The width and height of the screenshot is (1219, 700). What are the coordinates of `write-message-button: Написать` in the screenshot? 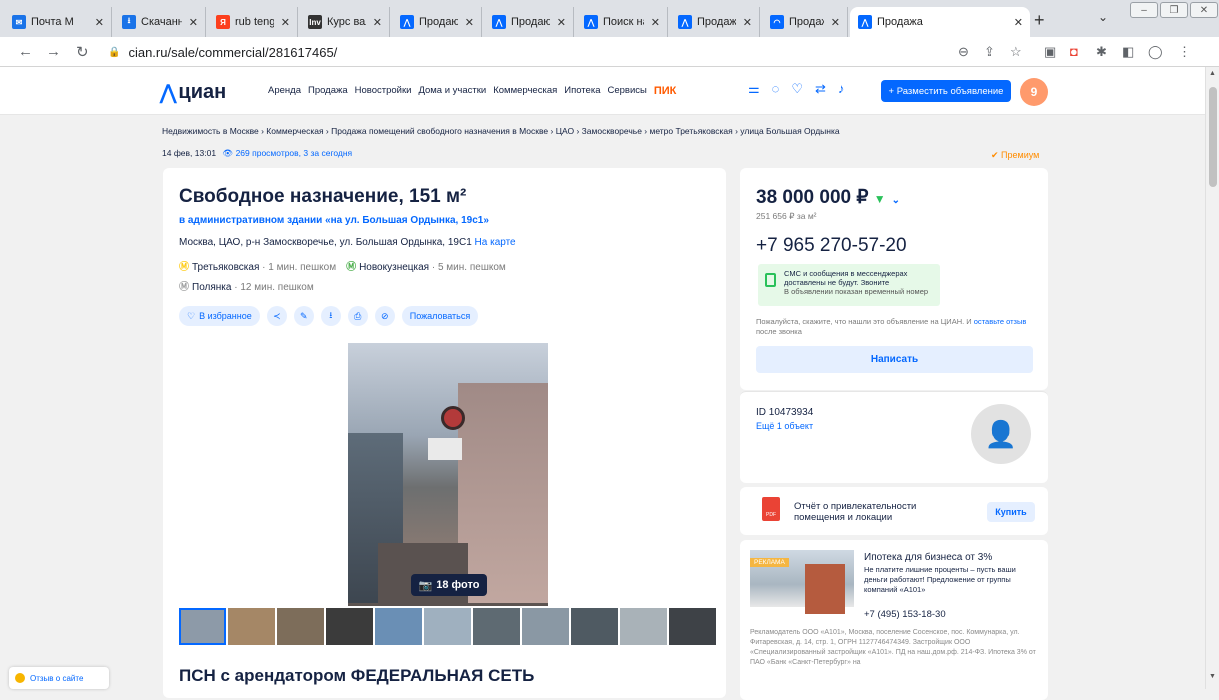 It's located at (894, 359).